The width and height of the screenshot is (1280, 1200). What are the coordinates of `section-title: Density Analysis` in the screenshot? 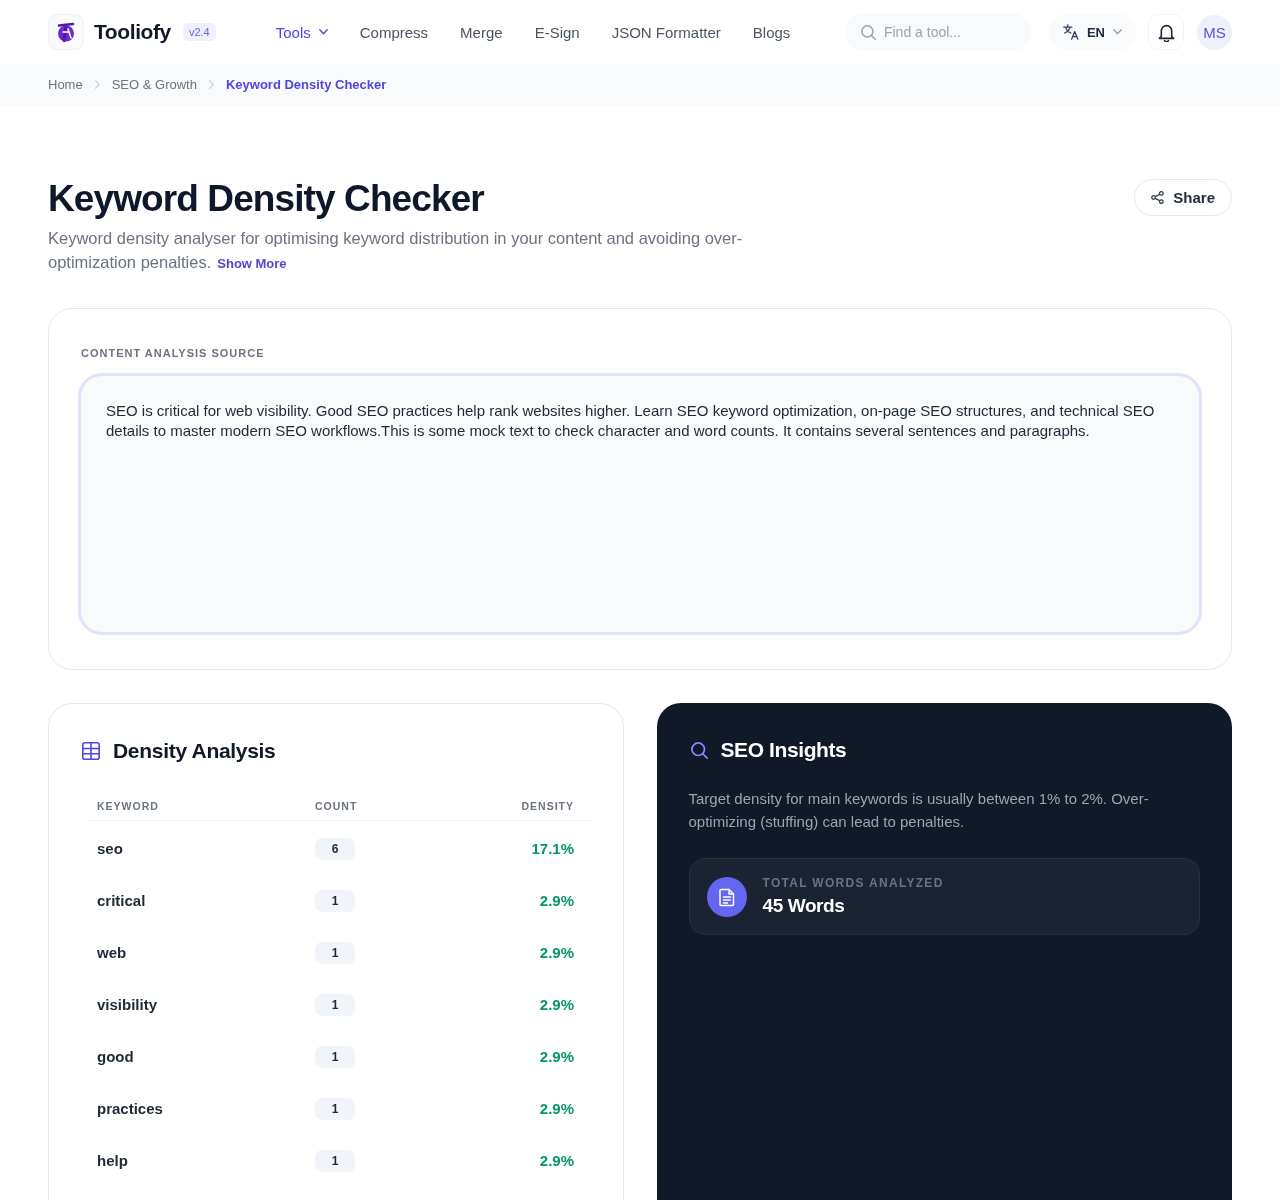 It's located at (194, 751).